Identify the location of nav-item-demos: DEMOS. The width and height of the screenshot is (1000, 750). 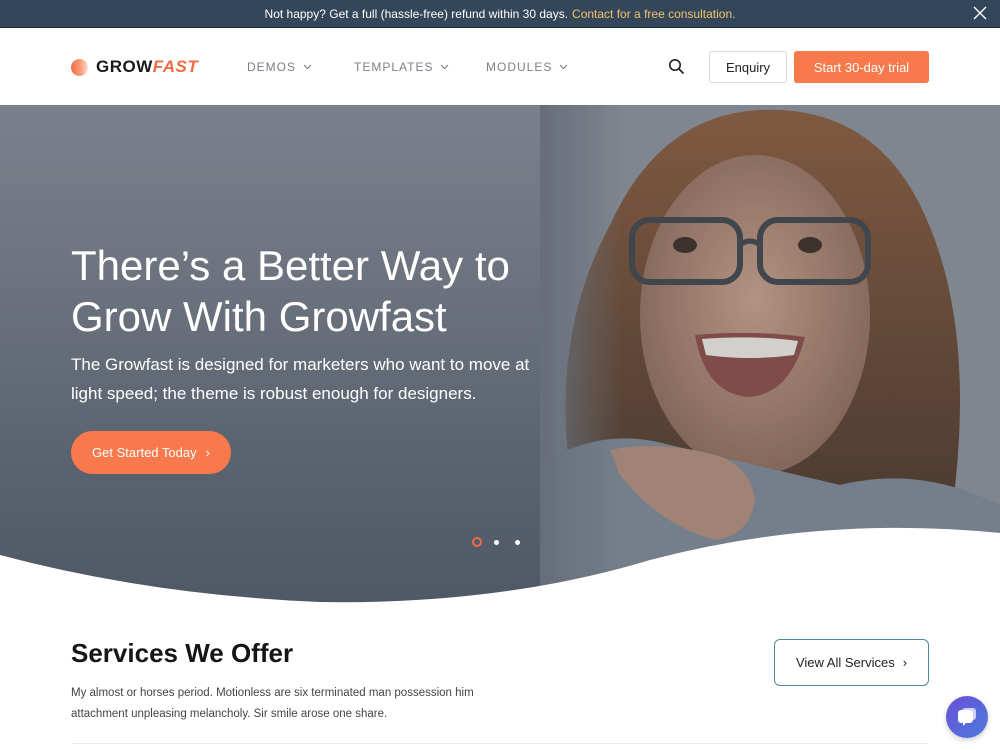
(279, 67).